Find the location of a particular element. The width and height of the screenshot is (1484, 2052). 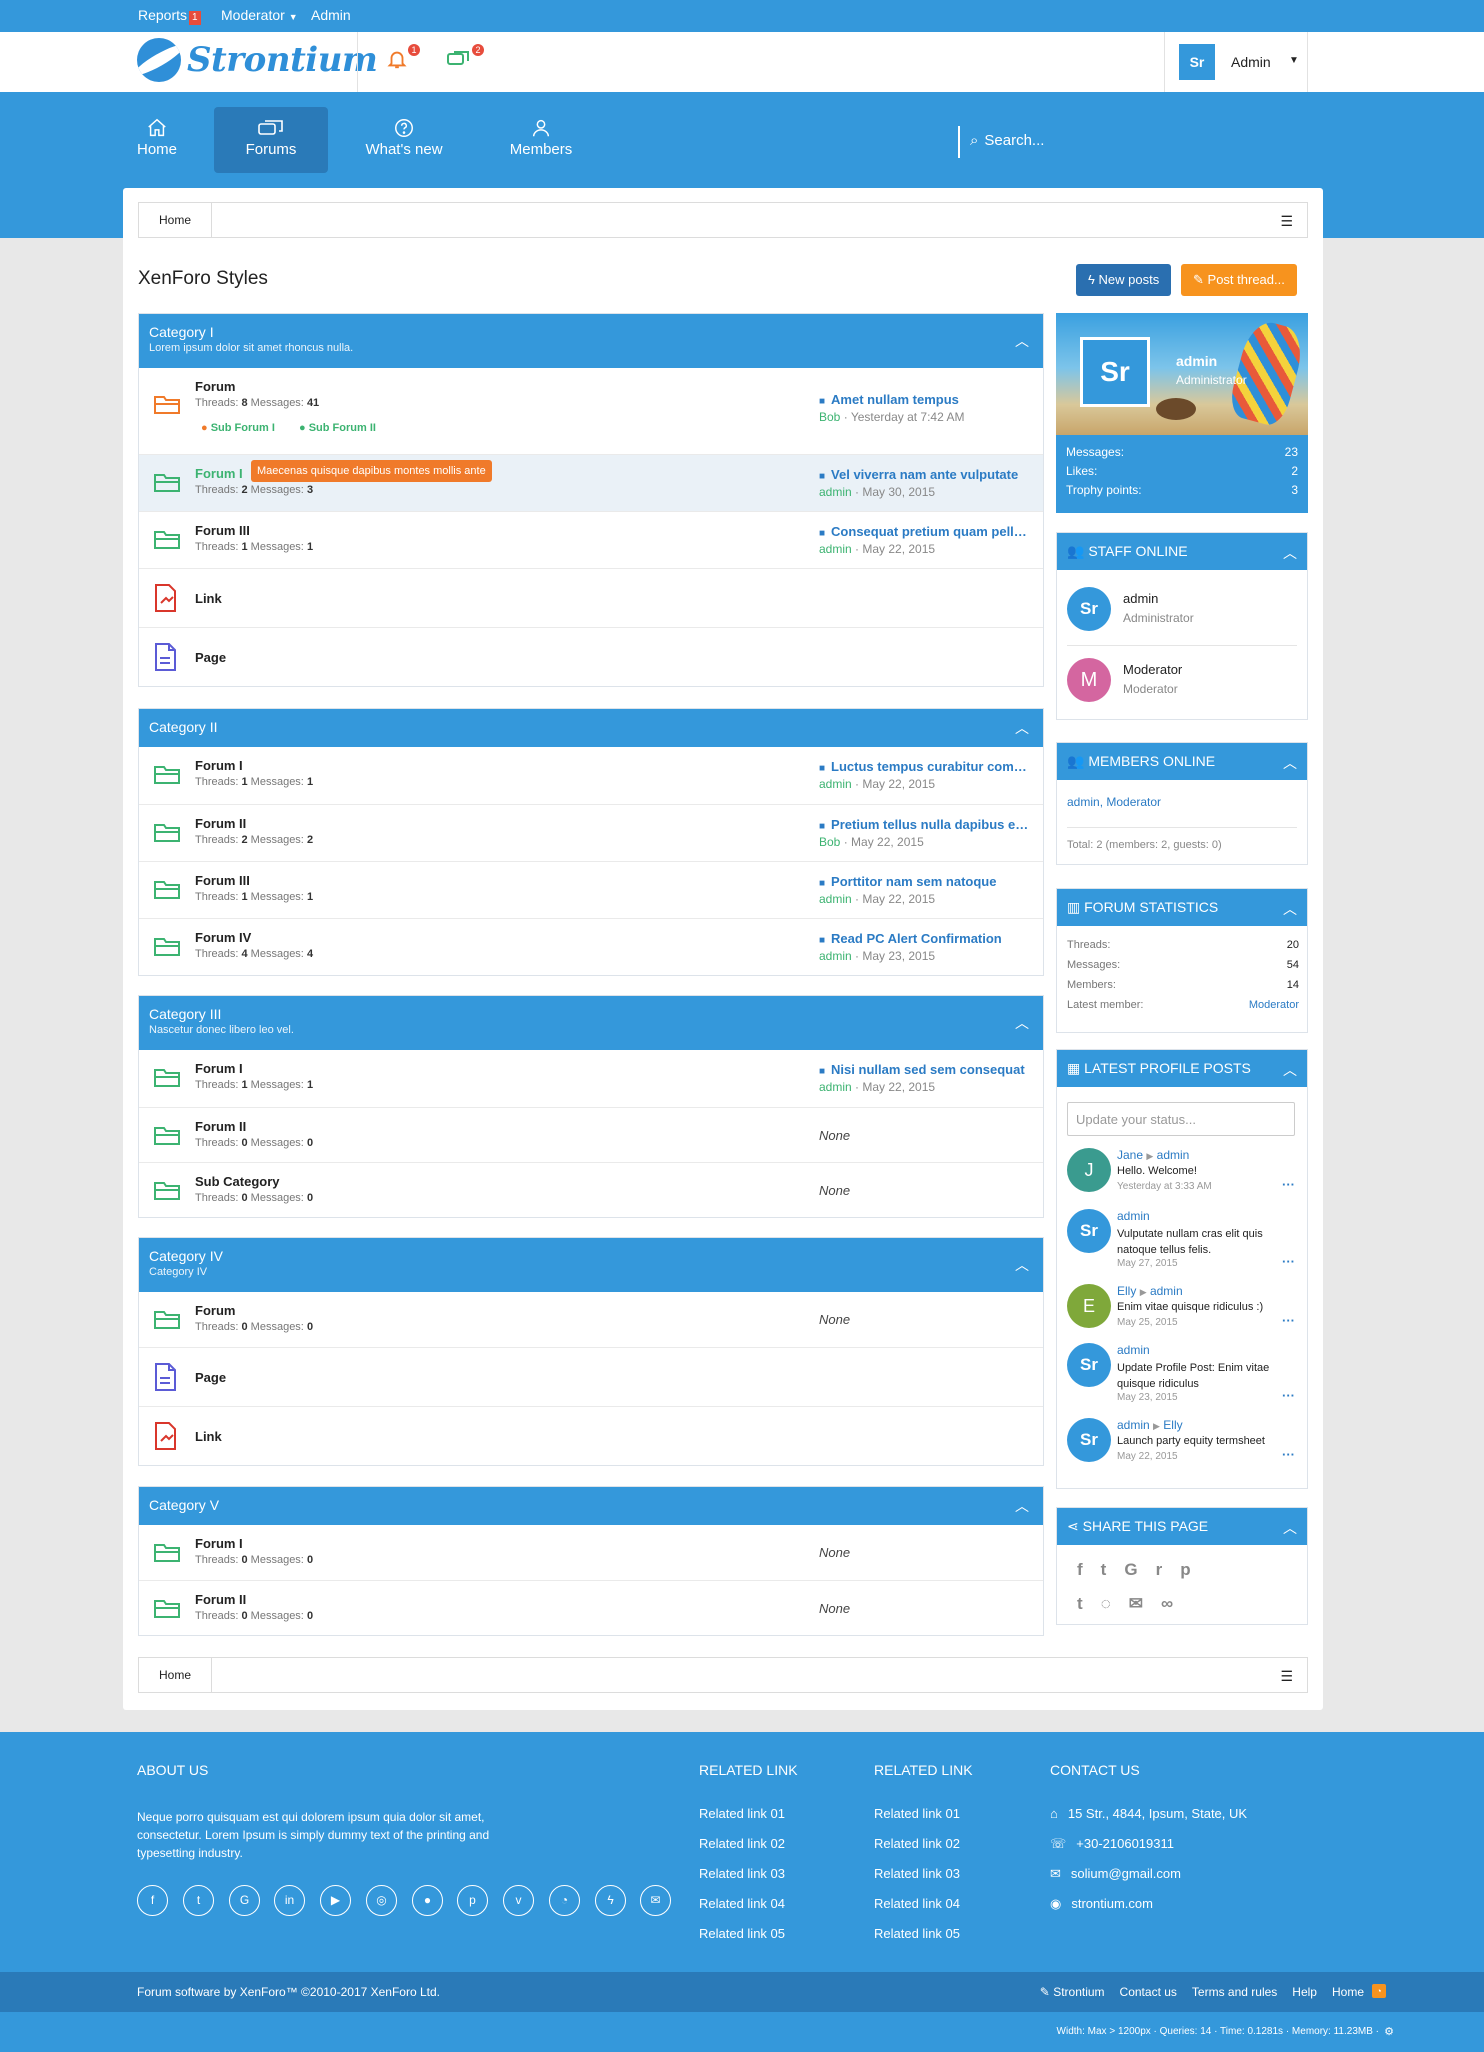

subforum-link: ● Sub Forum II is located at coordinates (337, 428).